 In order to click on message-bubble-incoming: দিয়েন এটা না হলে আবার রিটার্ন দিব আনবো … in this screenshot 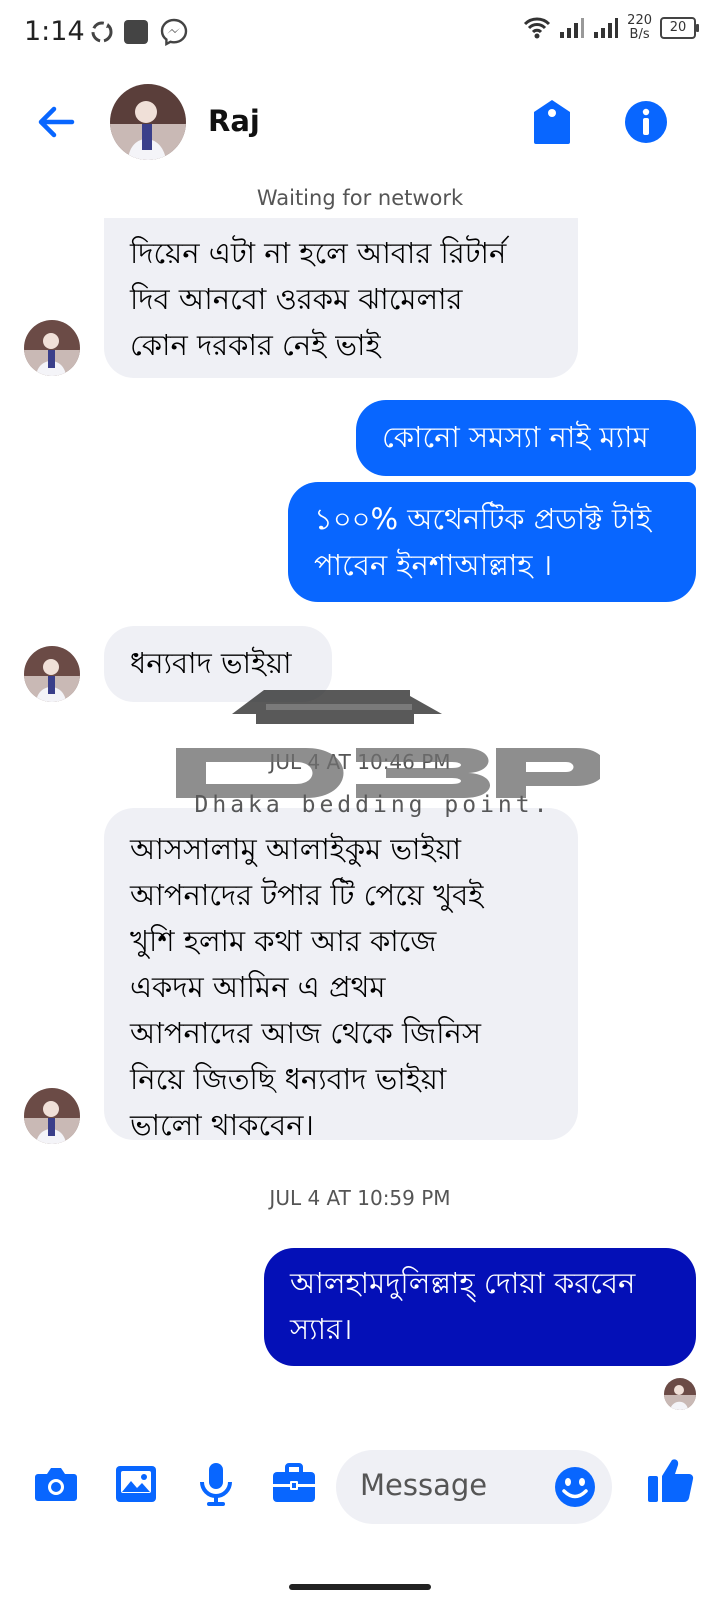, I will do `click(341, 298)`.